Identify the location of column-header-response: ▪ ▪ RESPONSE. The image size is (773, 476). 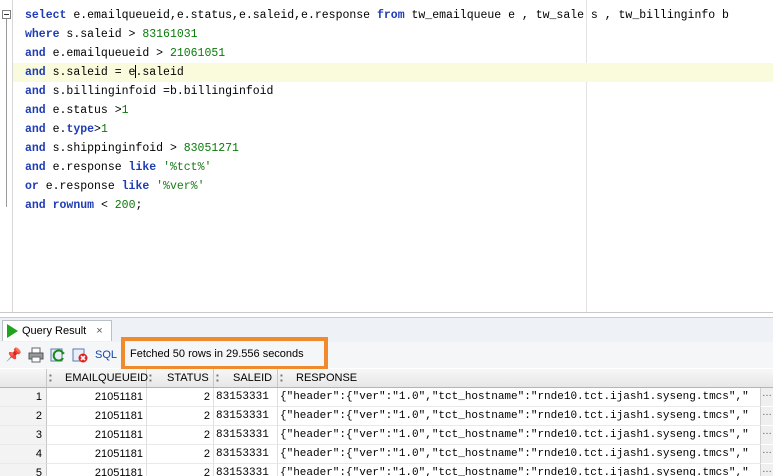
(525, 378).